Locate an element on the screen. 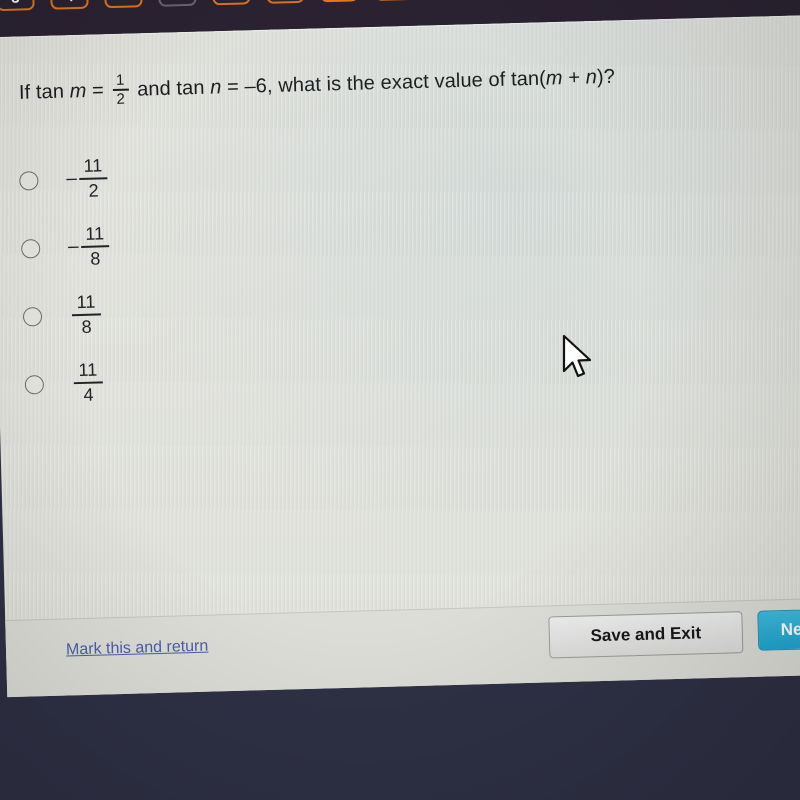 This screenshot has width=800, height=800. answer-option-row: –11 8 is located at coordinates (231, 242).